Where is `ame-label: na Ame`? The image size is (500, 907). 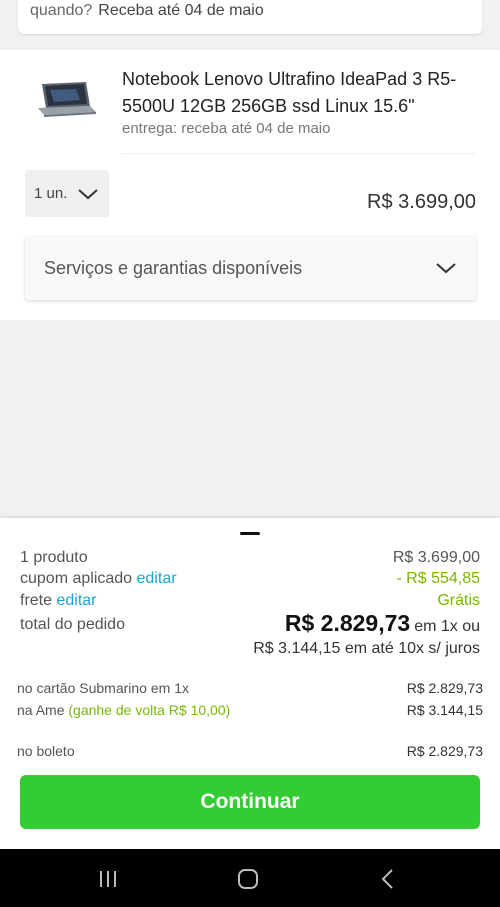
ame-label: na Ame is located at coordinates (41, 710).